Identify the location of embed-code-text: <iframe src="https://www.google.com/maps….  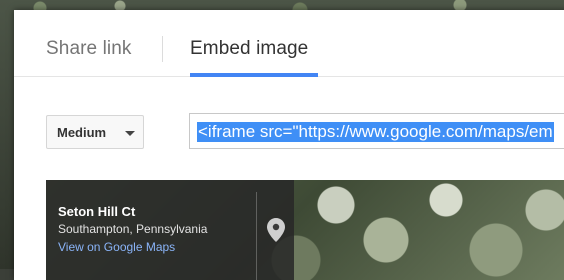
(375, 132).